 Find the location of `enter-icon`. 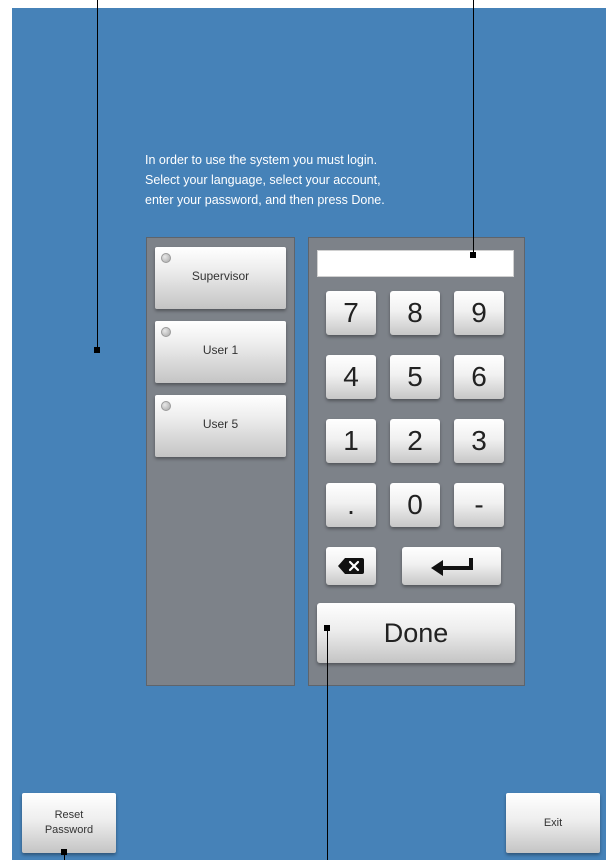

enter-icon is located at coordinates (451, 567).